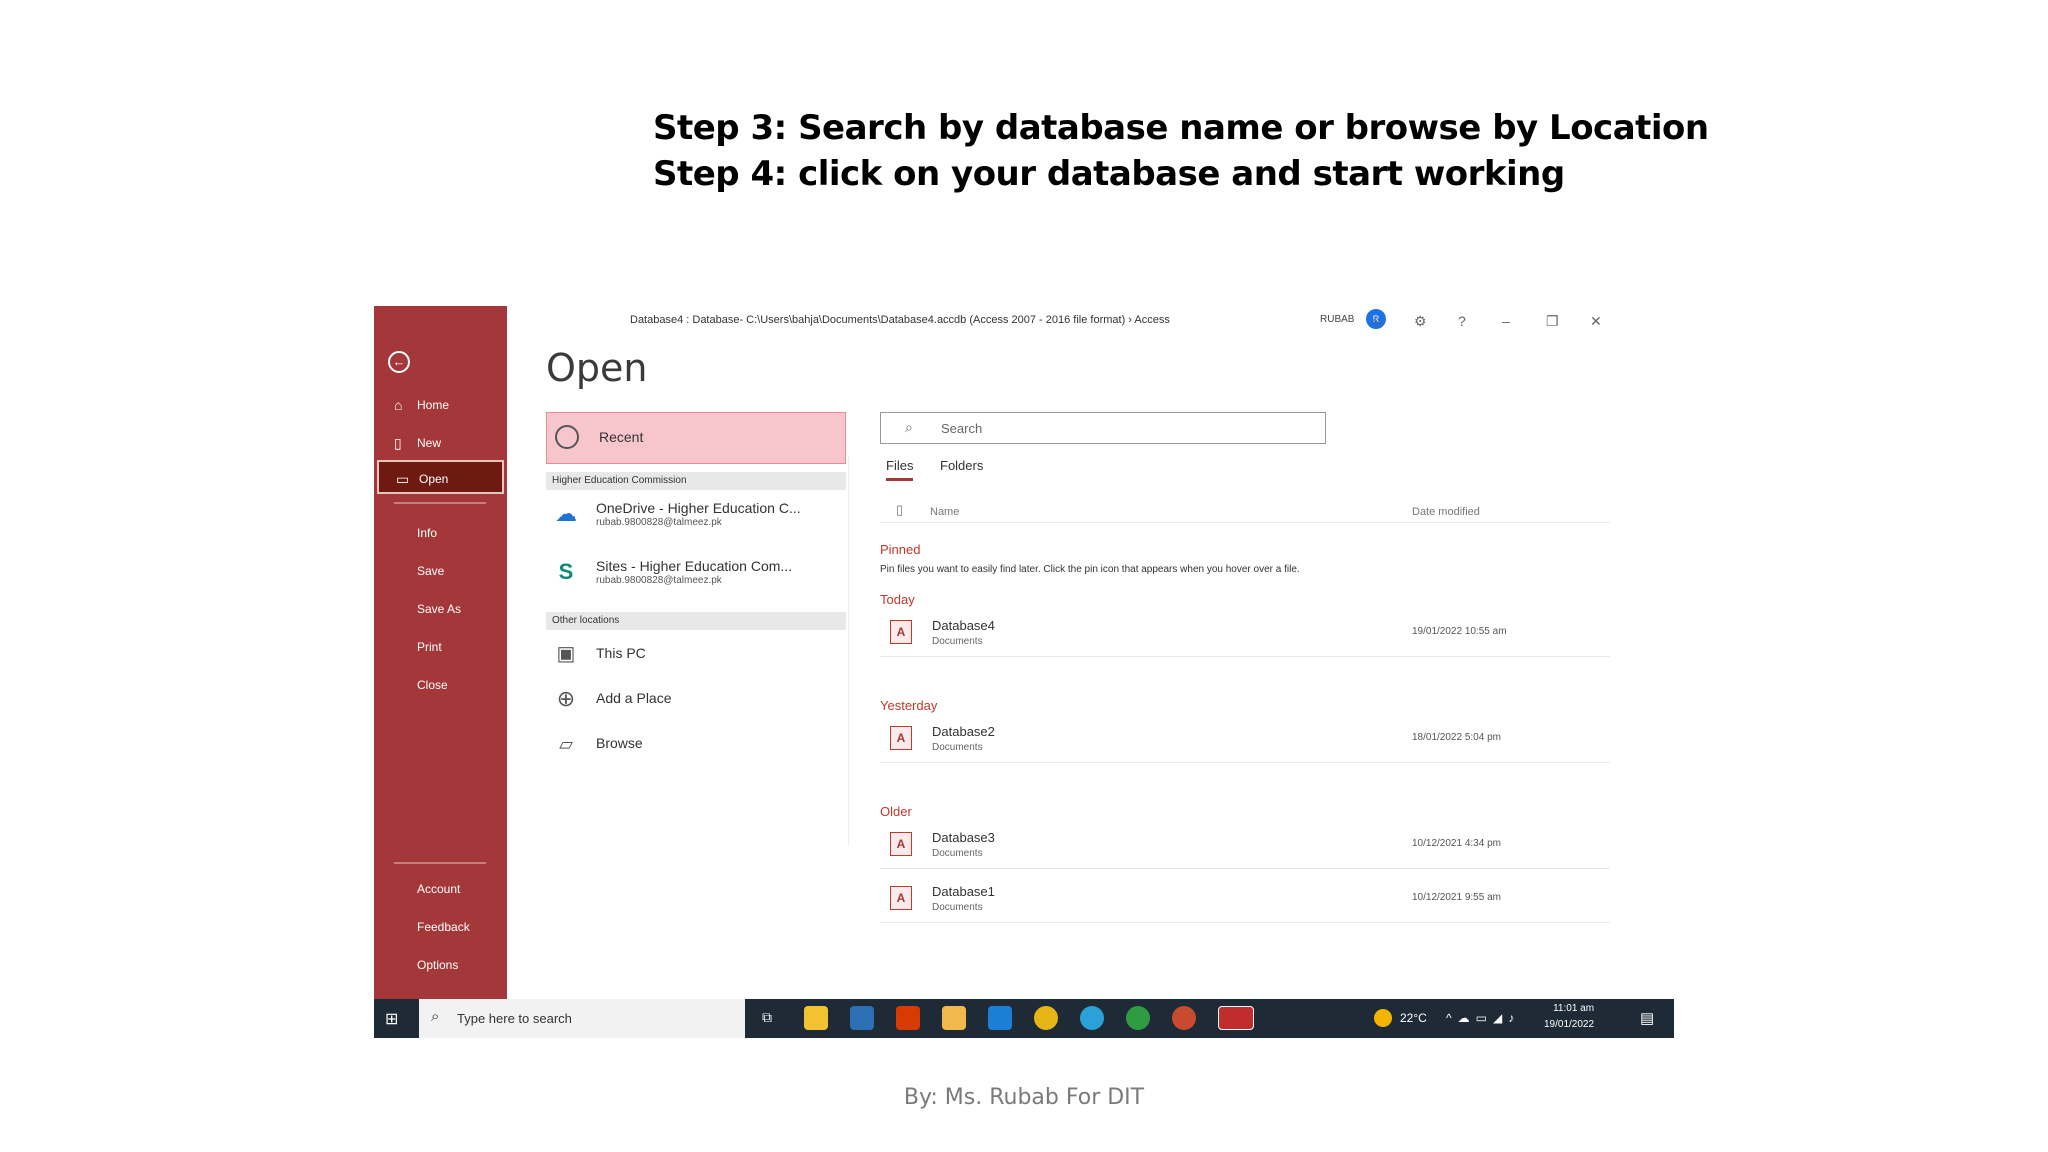 The height and width of the screenshot is (1152, 2048). What do you see at coordinates (1483, 1018) in the screenshot?
I see `tray-icons: ^☁▭◢♪` at bounding box center [1483, 1018].